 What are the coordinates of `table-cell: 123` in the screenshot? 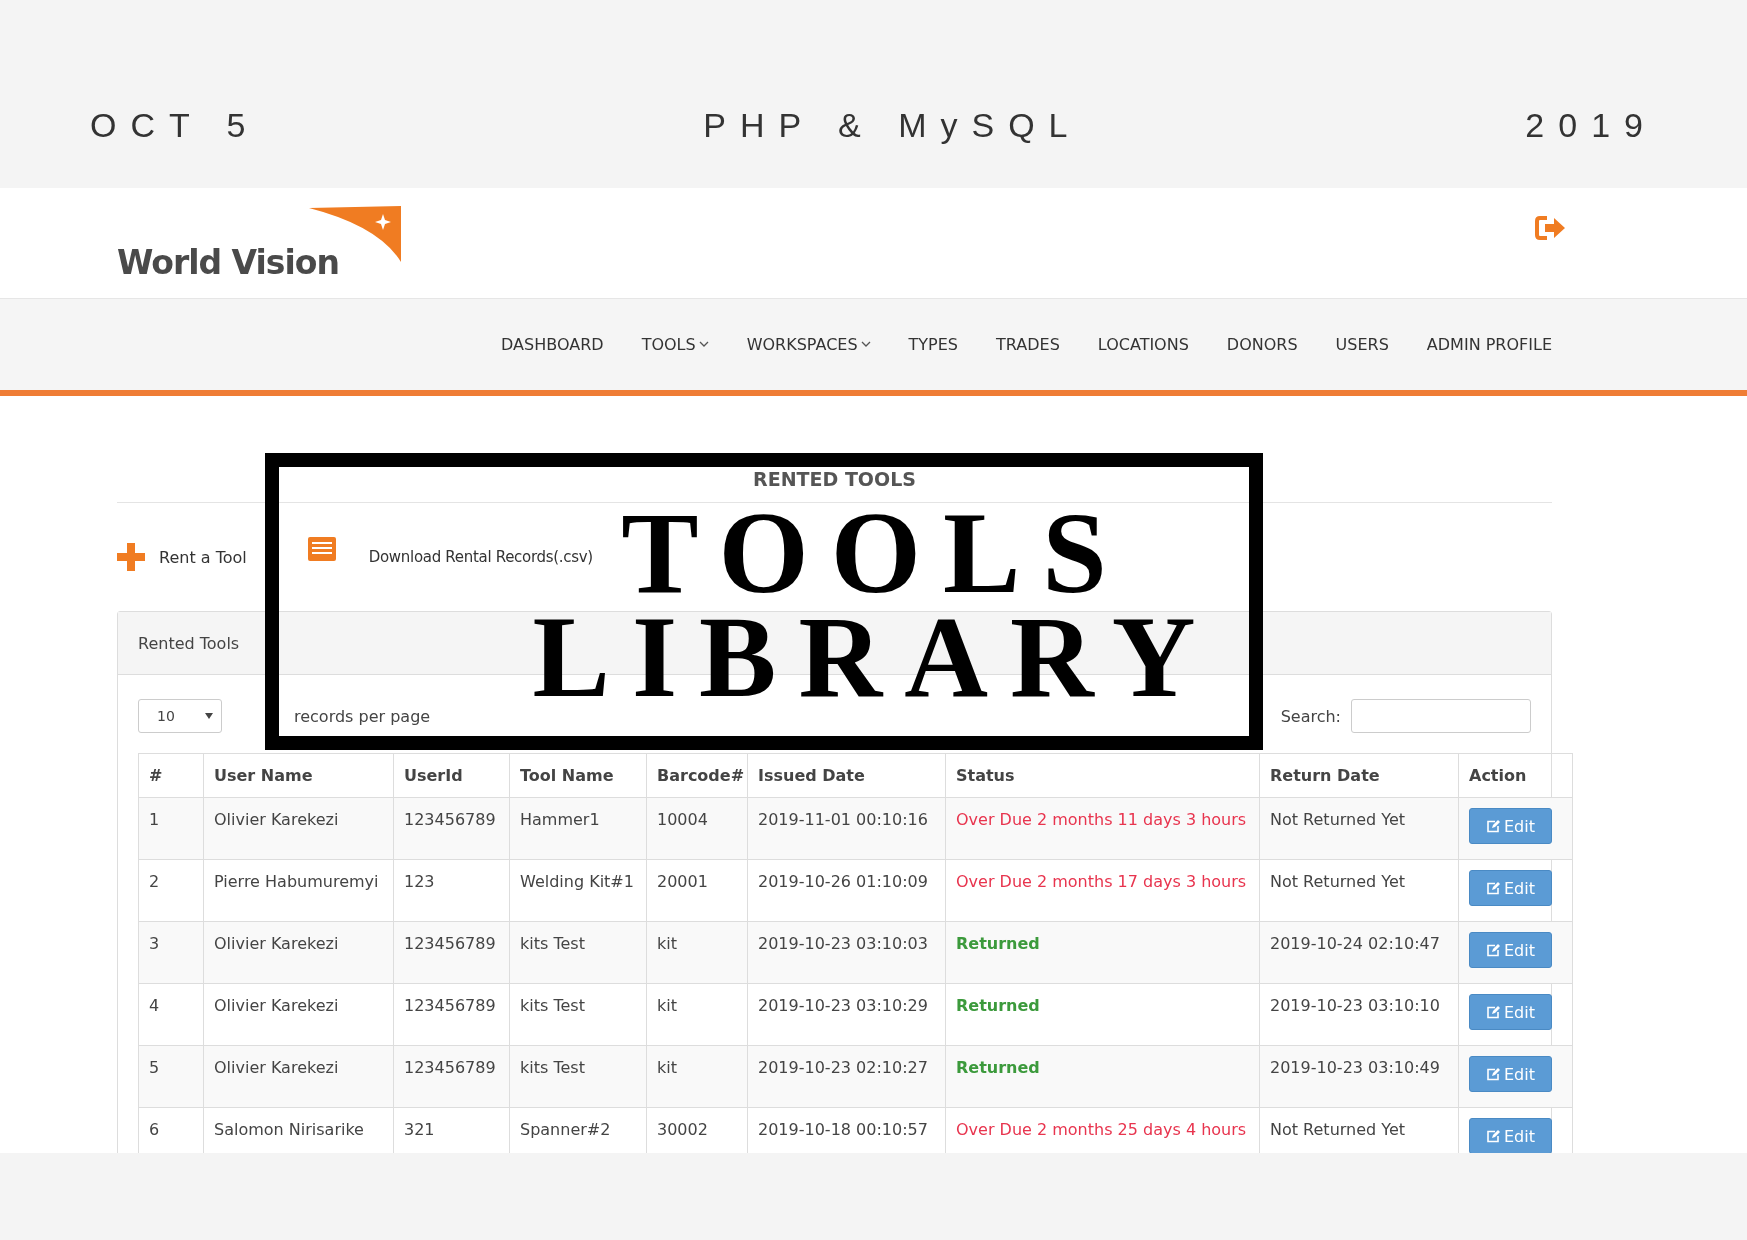 It's located at (451, 890).